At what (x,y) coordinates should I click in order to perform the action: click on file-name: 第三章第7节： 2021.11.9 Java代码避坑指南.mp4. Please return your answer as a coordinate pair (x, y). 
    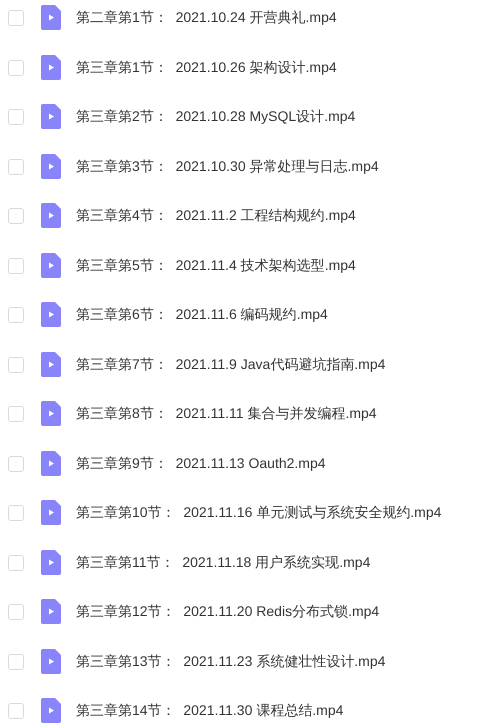
    Looking at the image, I should click on (231, 363).